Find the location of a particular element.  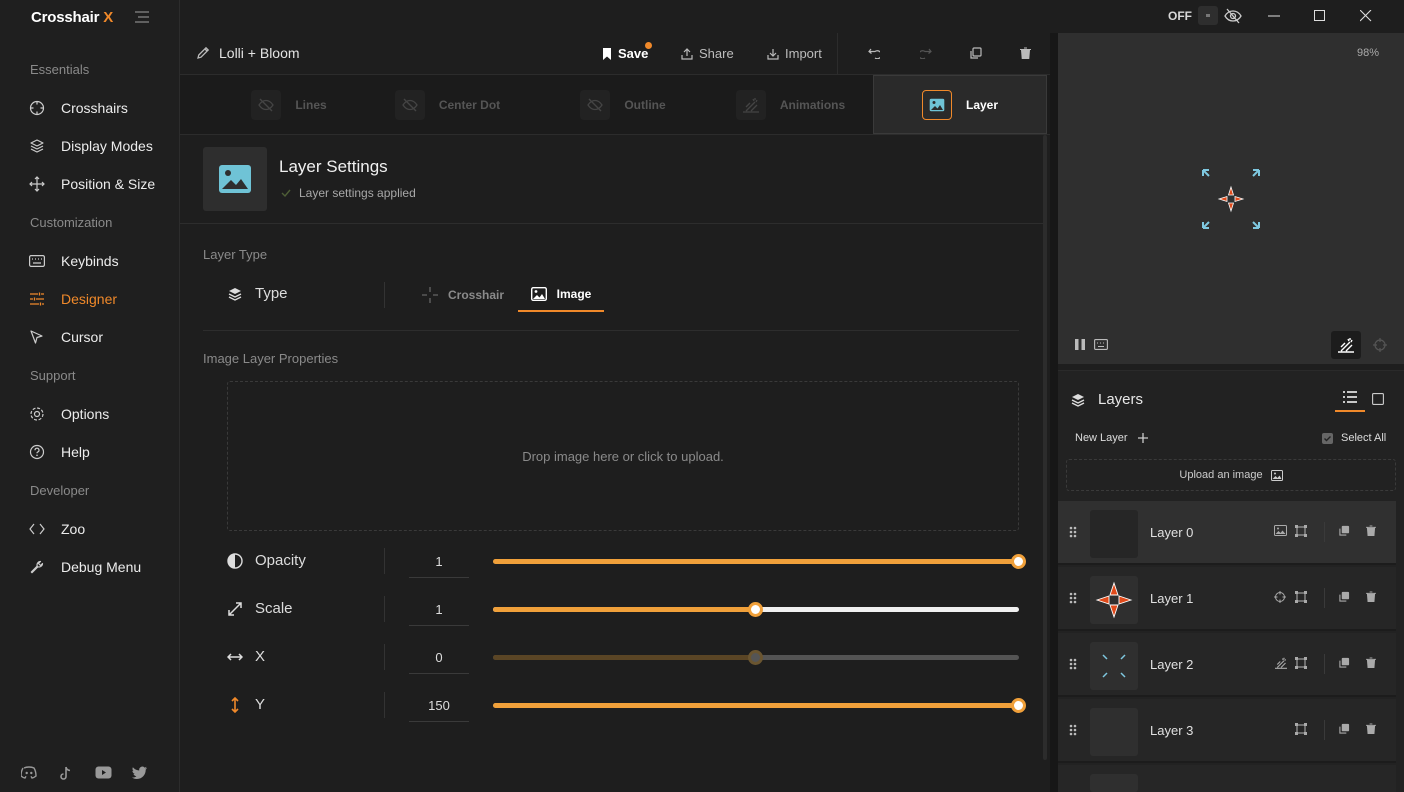

overlay-toggle is located at coordinates (1208, 15).